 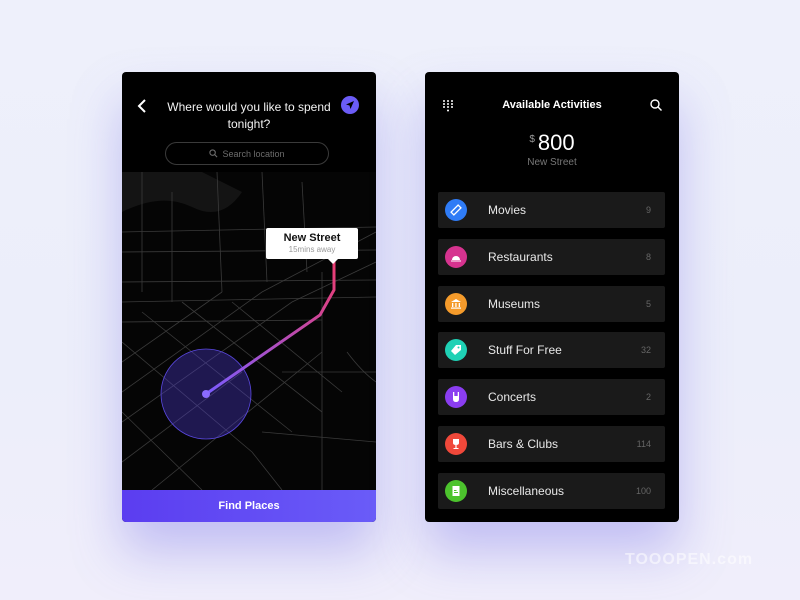 I want to click on activity-label: Museums, so click(x=514, y=303).